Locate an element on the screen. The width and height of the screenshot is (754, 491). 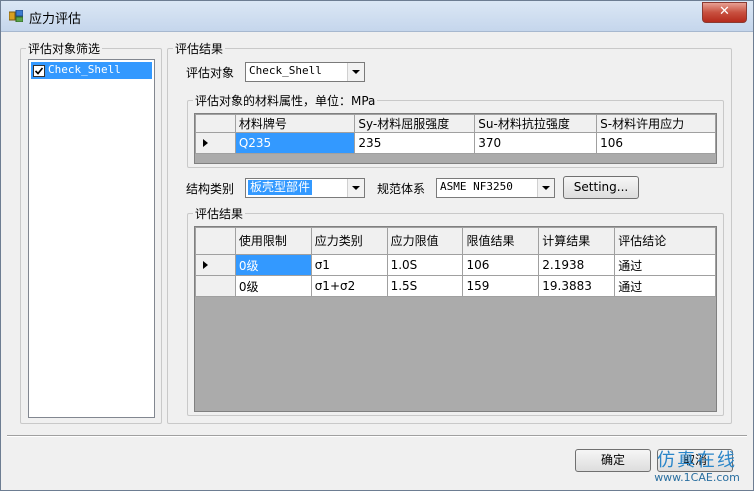
list-item-check-shell: Check_Shell is located at coordinates (91, 70).